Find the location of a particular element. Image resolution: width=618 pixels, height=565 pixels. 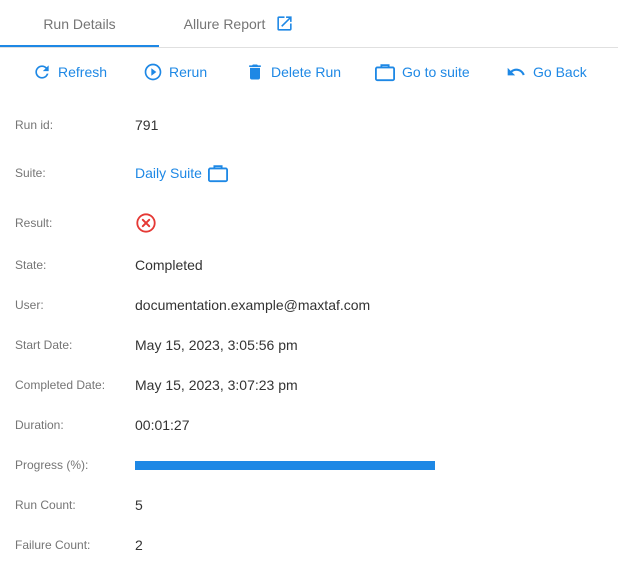

result-label: Result: is located at coordinates (34, 223).